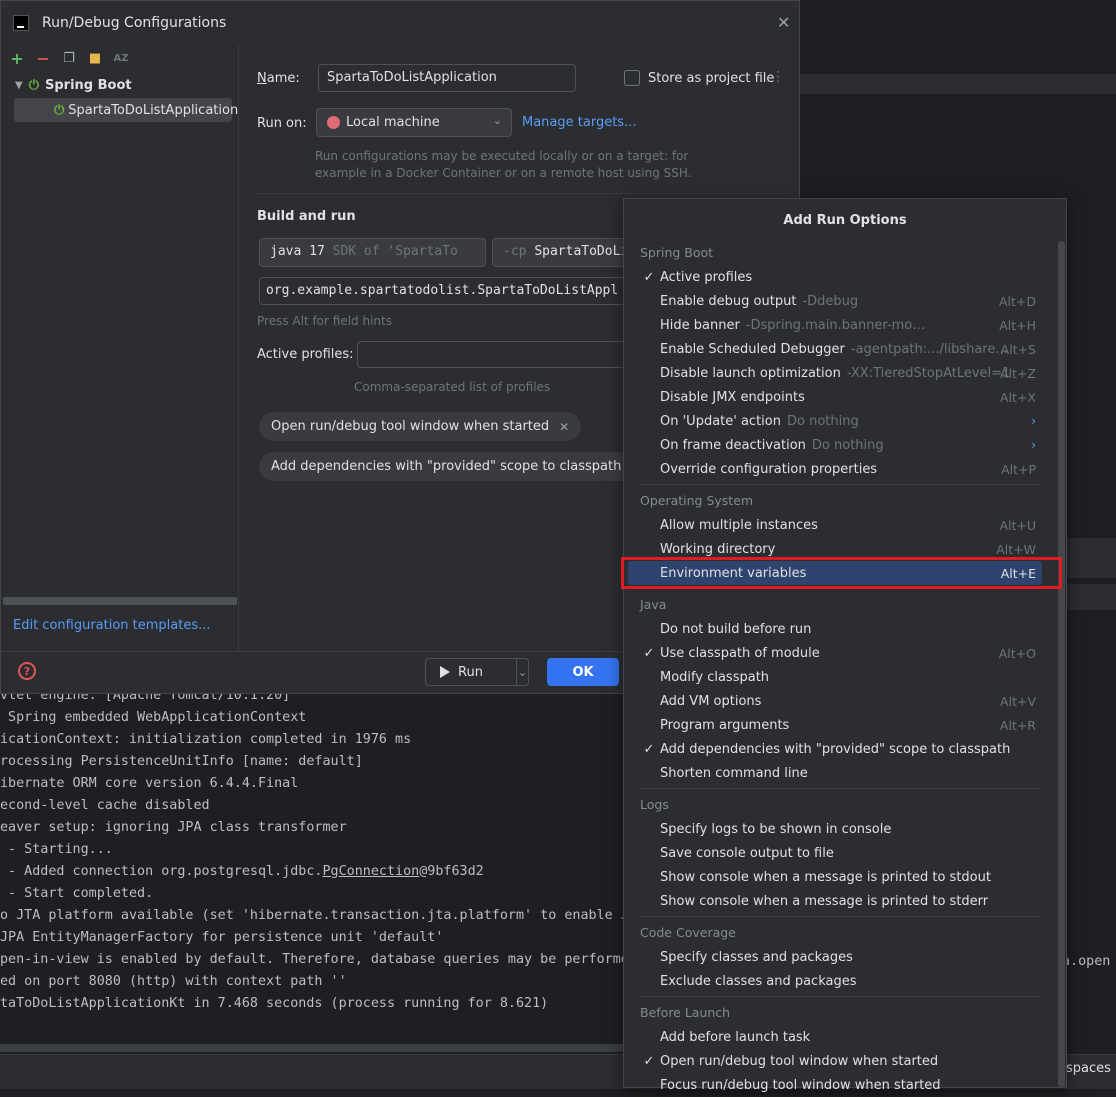 The height and width of the screenshot is (1097, 1116). I want to click on sort-icon: AZ, so click(121, 59).